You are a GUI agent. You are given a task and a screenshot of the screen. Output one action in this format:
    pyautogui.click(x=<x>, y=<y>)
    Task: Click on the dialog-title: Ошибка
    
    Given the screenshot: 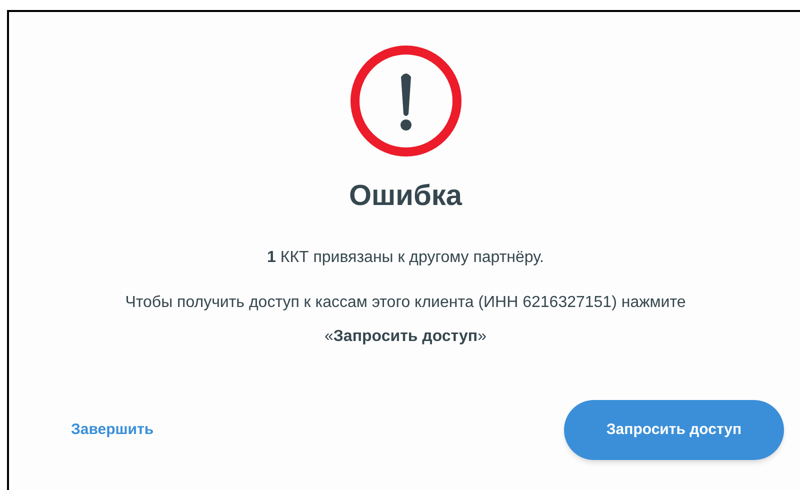 What is the action you would take?
    pyautogui.click(x=405, y=196)
    